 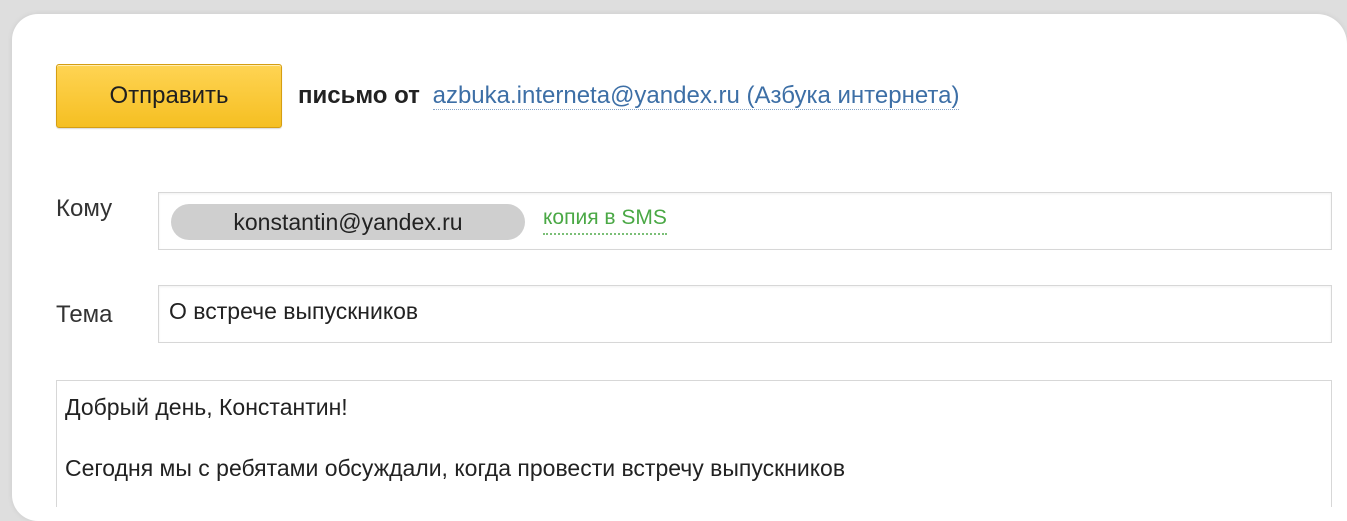 What do you see at coordinates (745, 221) in the screenshot?
I see `to-field: konstantin@yandex.ru копия в SMS` at bounding box center [745, 221].